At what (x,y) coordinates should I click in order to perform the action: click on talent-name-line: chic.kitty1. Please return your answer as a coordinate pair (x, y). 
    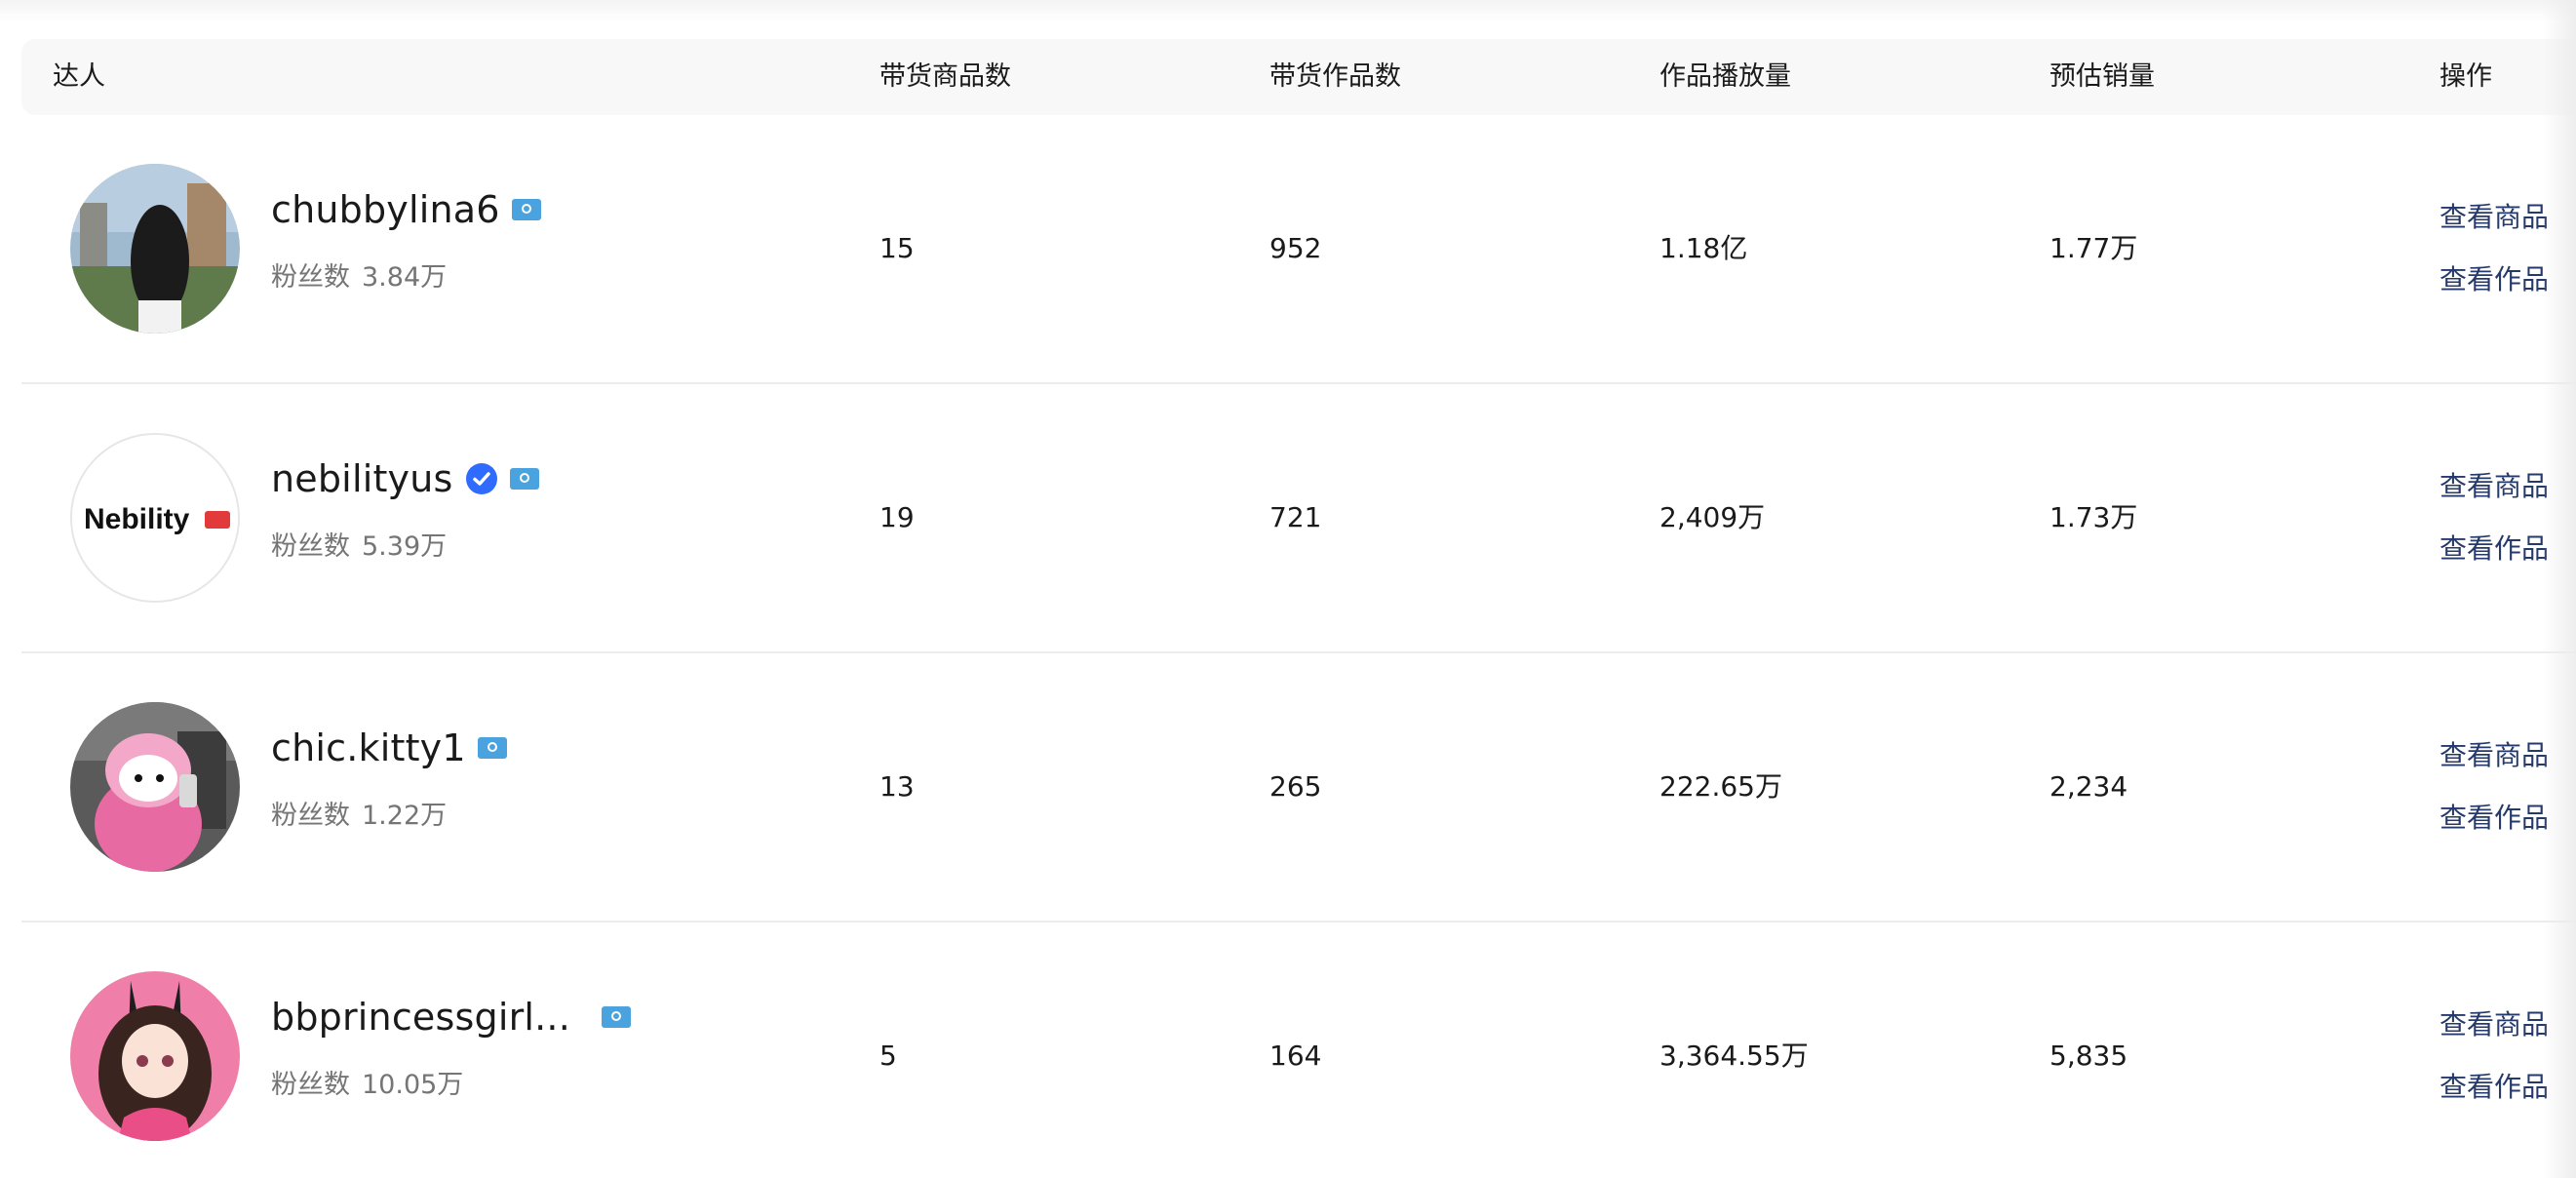
    Looking at the image, I should click on (389, 748).